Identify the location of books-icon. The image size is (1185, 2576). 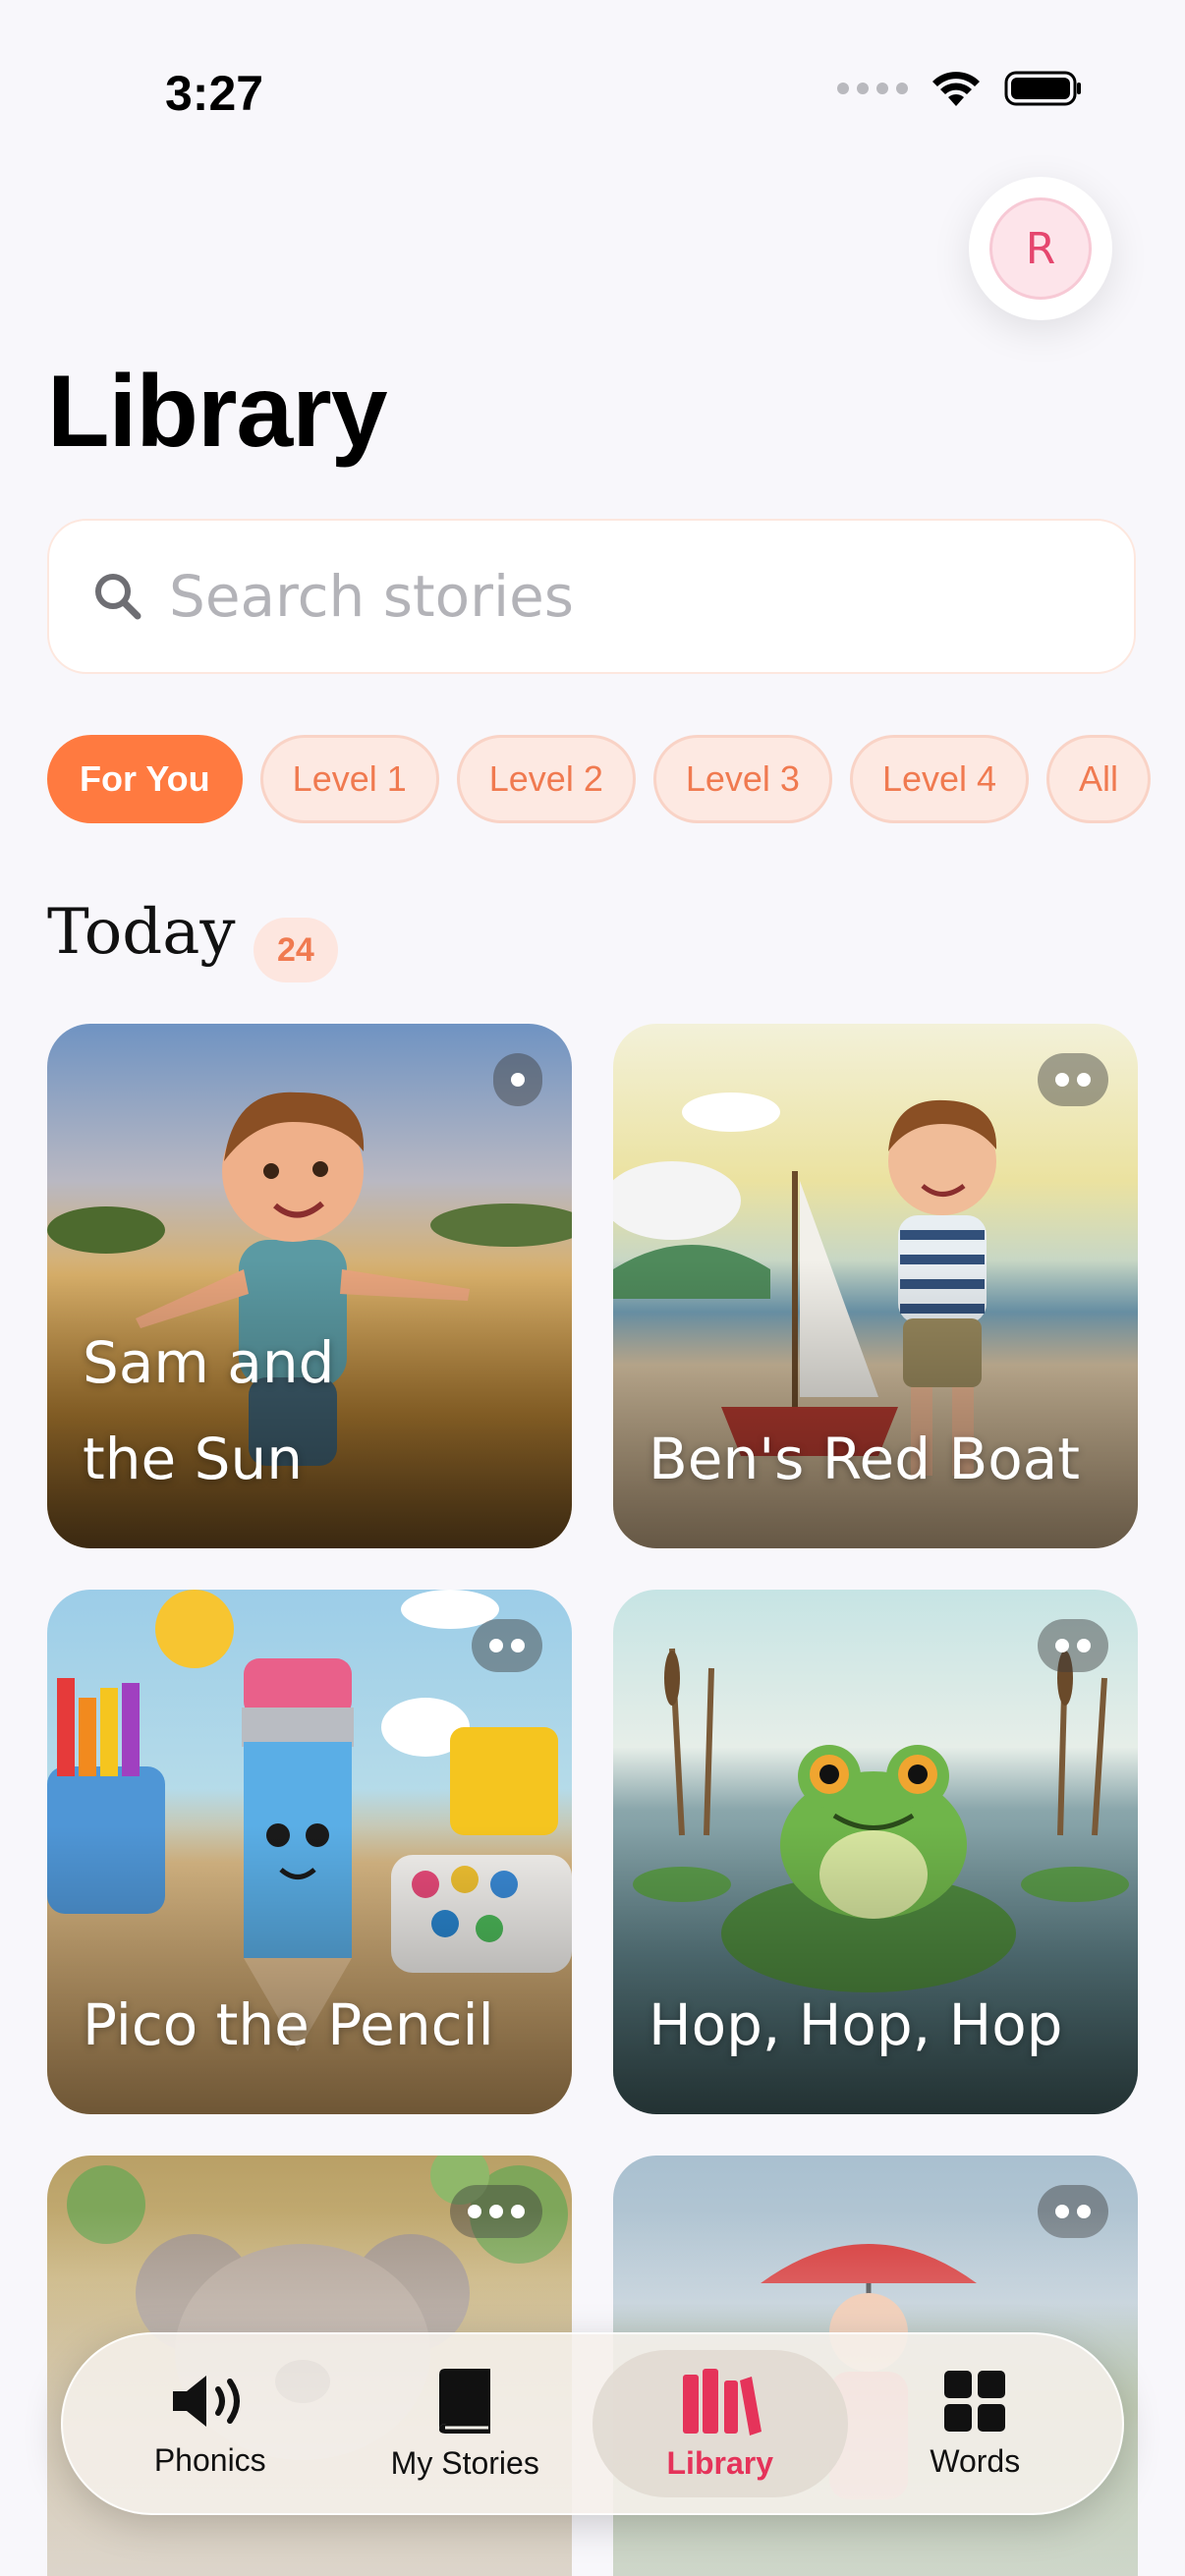
(722, 2402).